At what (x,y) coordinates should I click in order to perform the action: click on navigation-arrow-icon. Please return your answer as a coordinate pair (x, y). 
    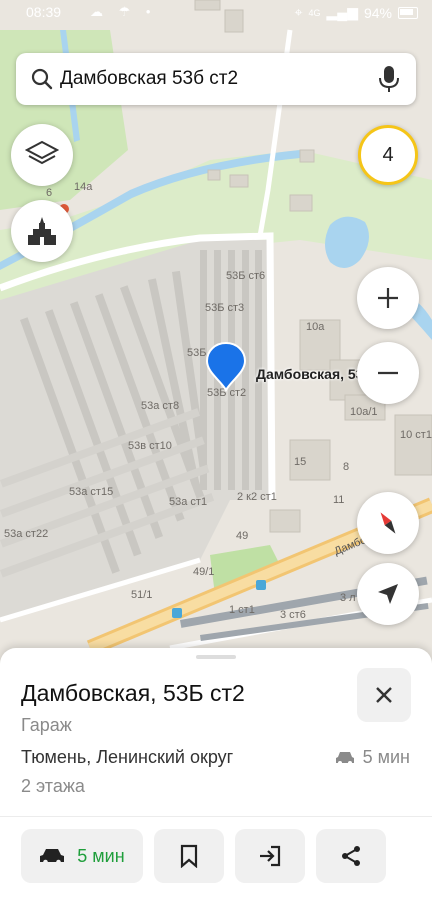
    Looking at the image, I should click on (388, 594).